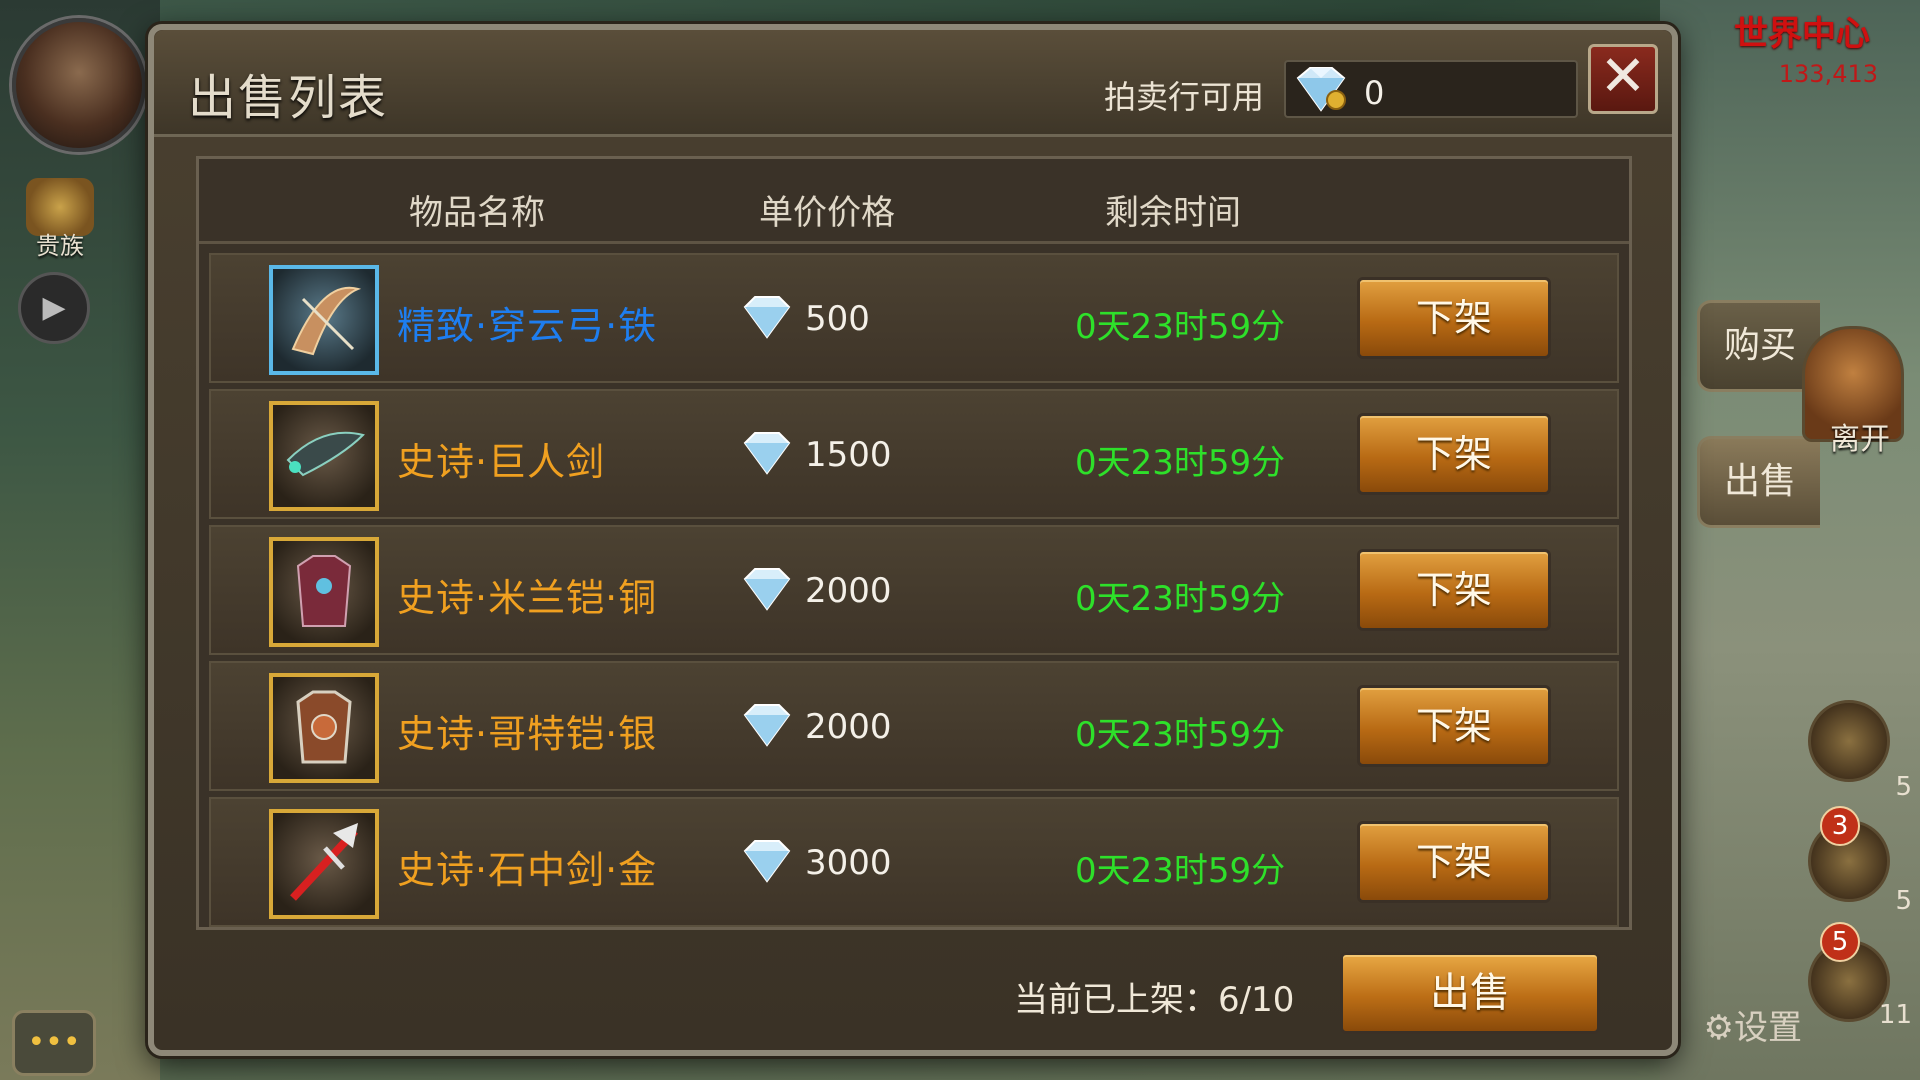 The image size is (1920, 1080). What do you see at coordinates (79, 85) in the screenshot?
I see `player-avatar` at bounding box center [79, 85].